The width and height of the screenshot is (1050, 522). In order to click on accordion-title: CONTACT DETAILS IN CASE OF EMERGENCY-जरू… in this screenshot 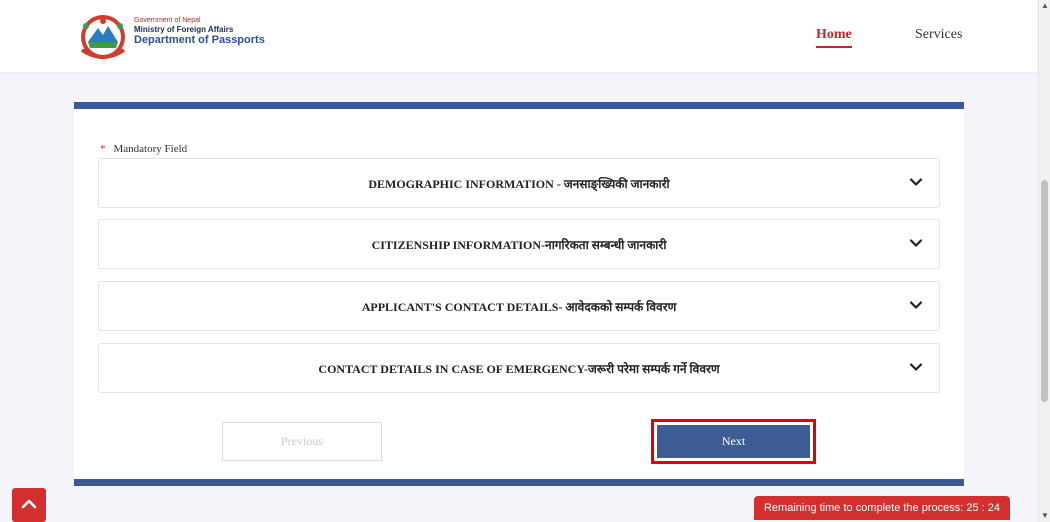, I will do `click(519, 369)`.